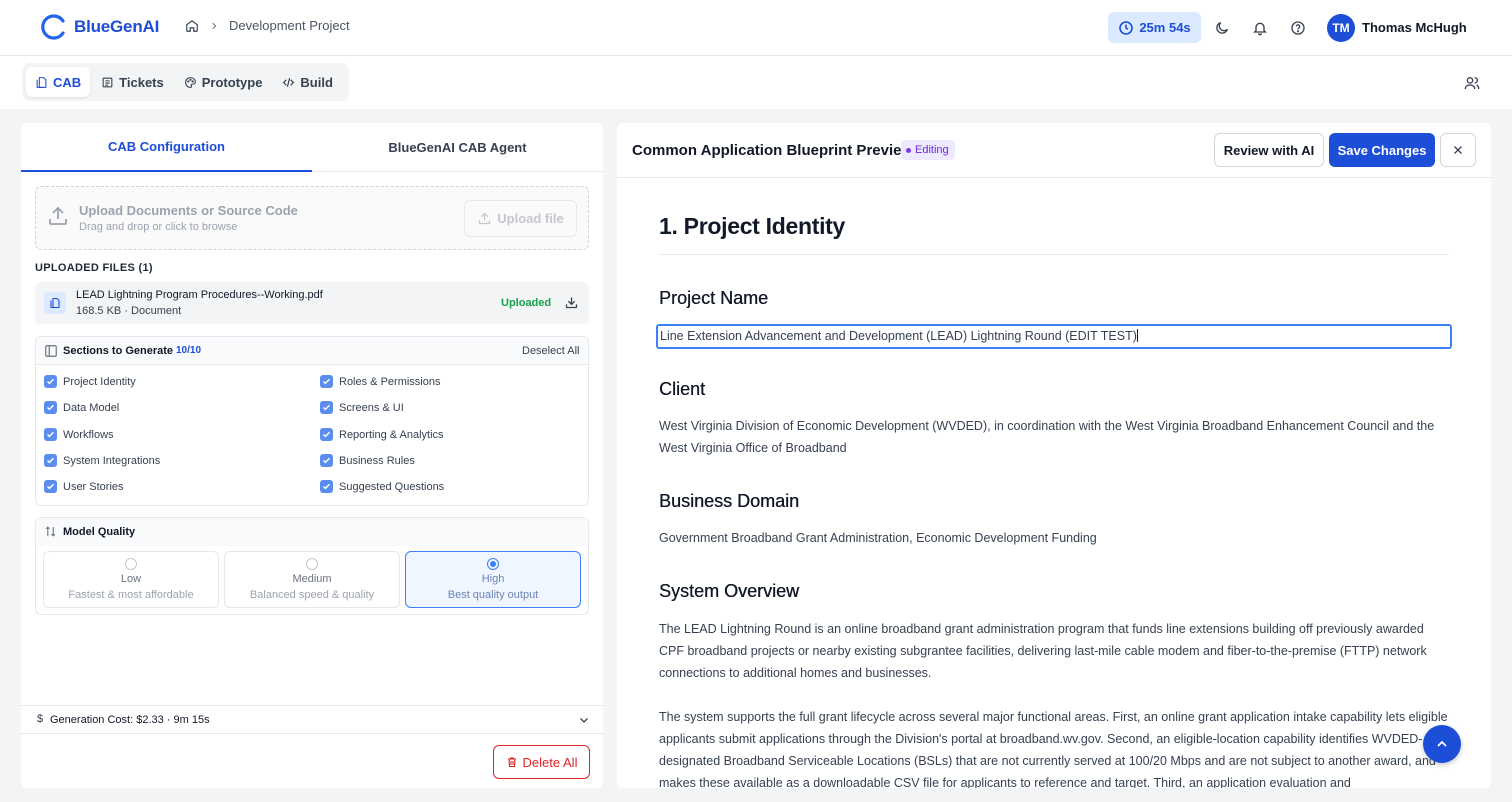  Describe the element at coordinates (117, 26) in the screenshot. I see `app-name: BlueGenAI` at that location.